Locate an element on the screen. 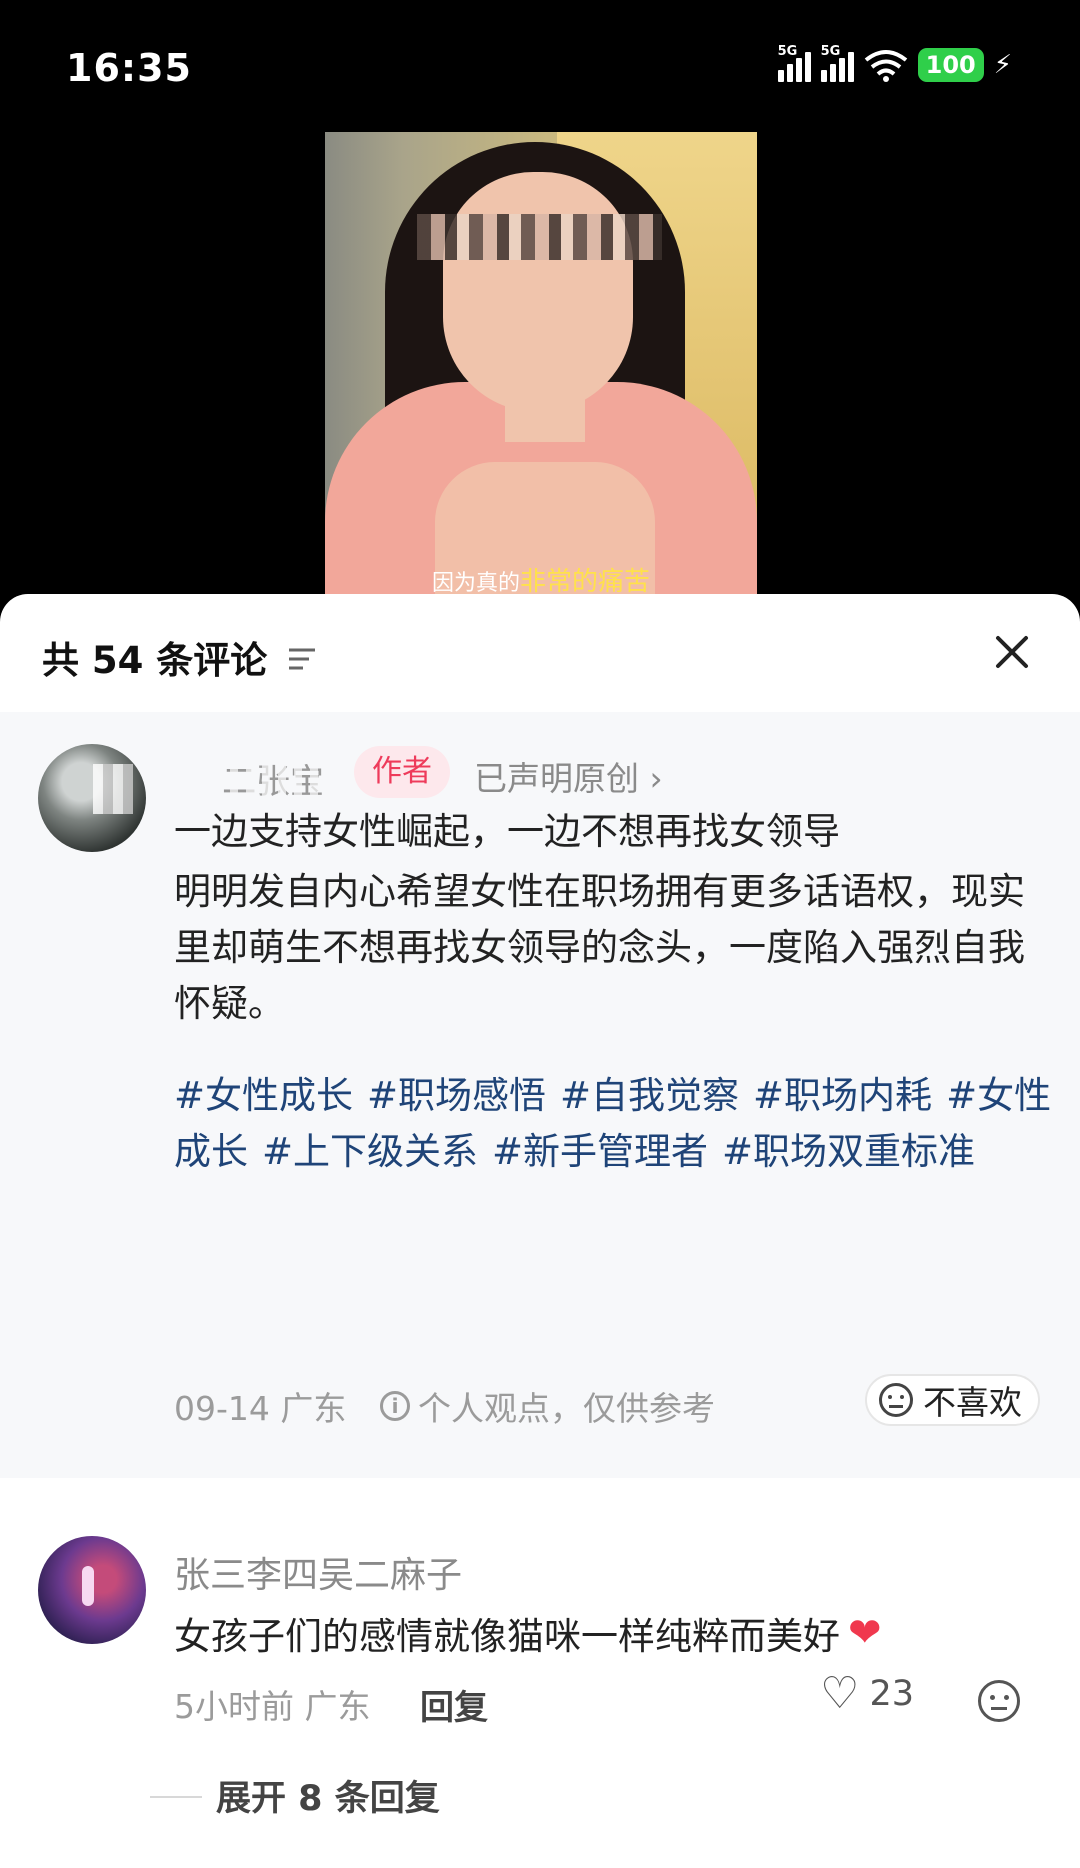 The image size is (1080, 1868). hashtag-link: #职场内耗 is located at coordinates (842, 1095).